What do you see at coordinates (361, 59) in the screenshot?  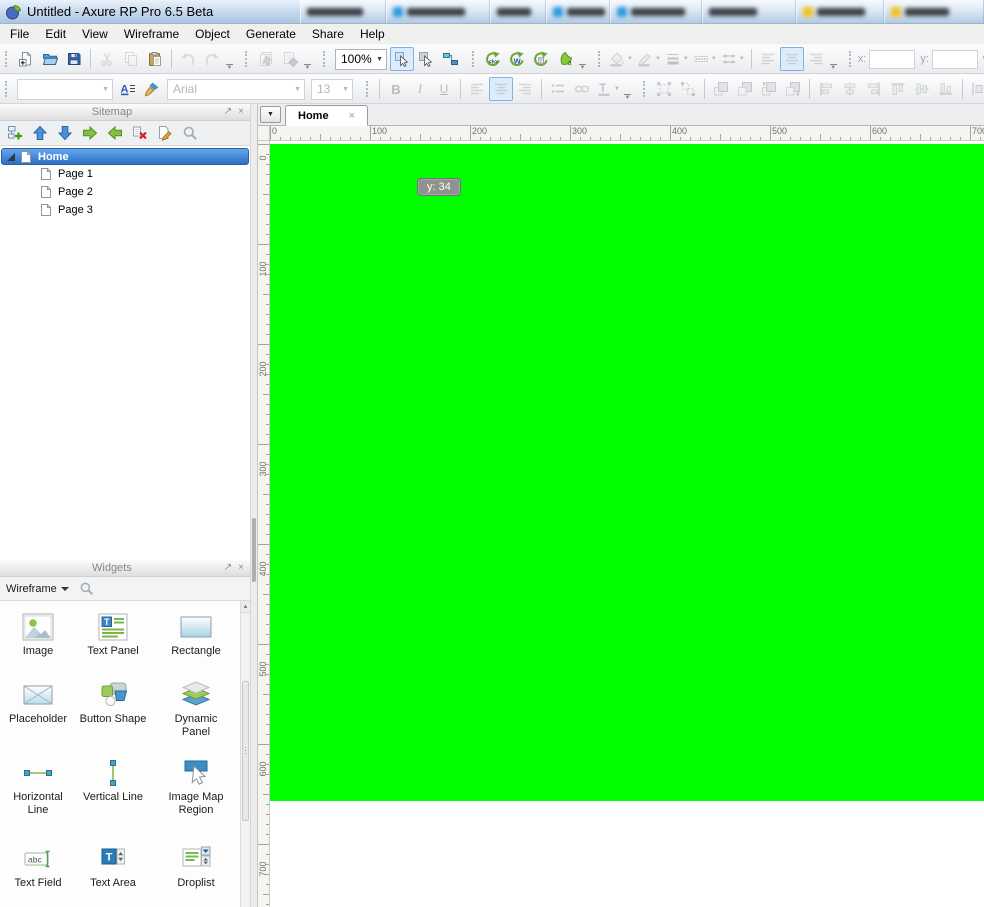 I see `zoom-select: 100% ▼` at bounding box center [361, 59].